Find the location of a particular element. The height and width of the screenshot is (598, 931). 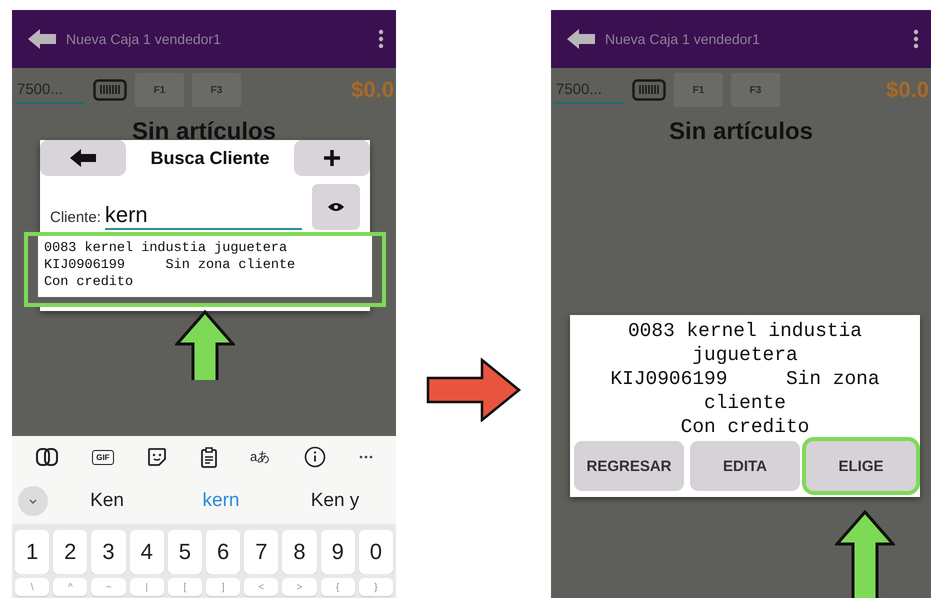

more-icon is located at coordinates (366, 457).